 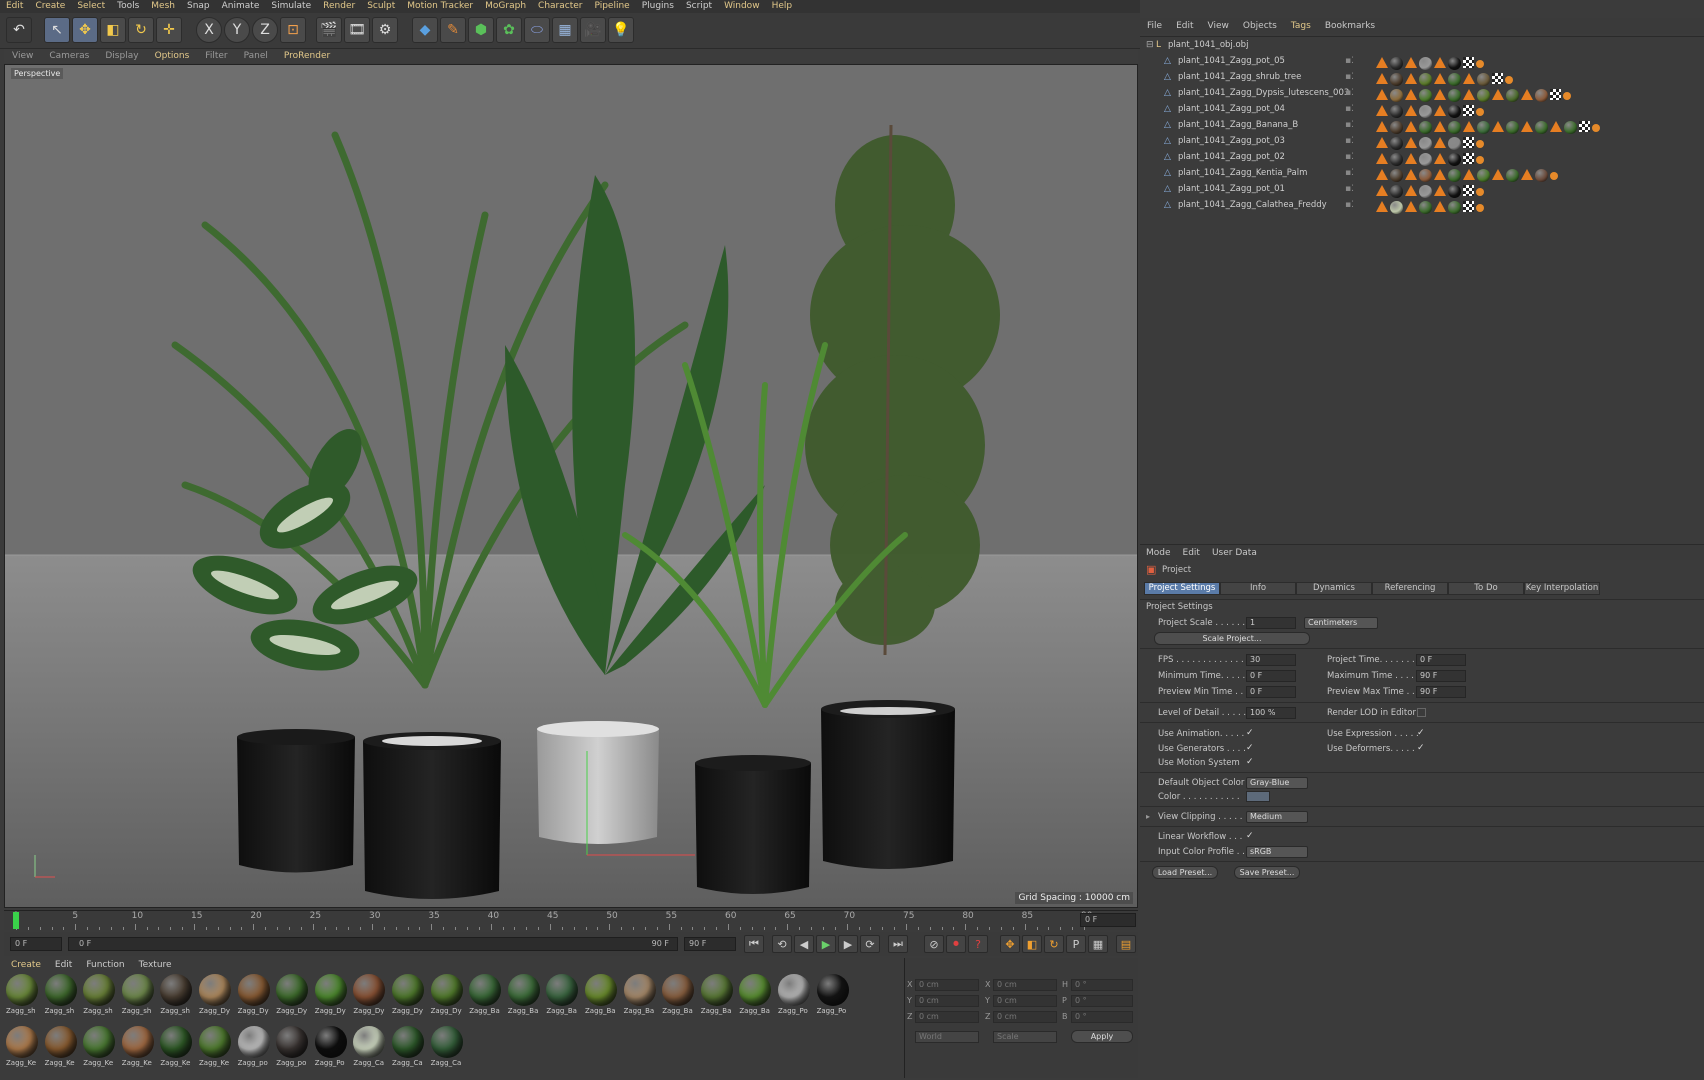 I want to click on default-color-dropdown: Gray-Blue, so click(x=1277, y=783).